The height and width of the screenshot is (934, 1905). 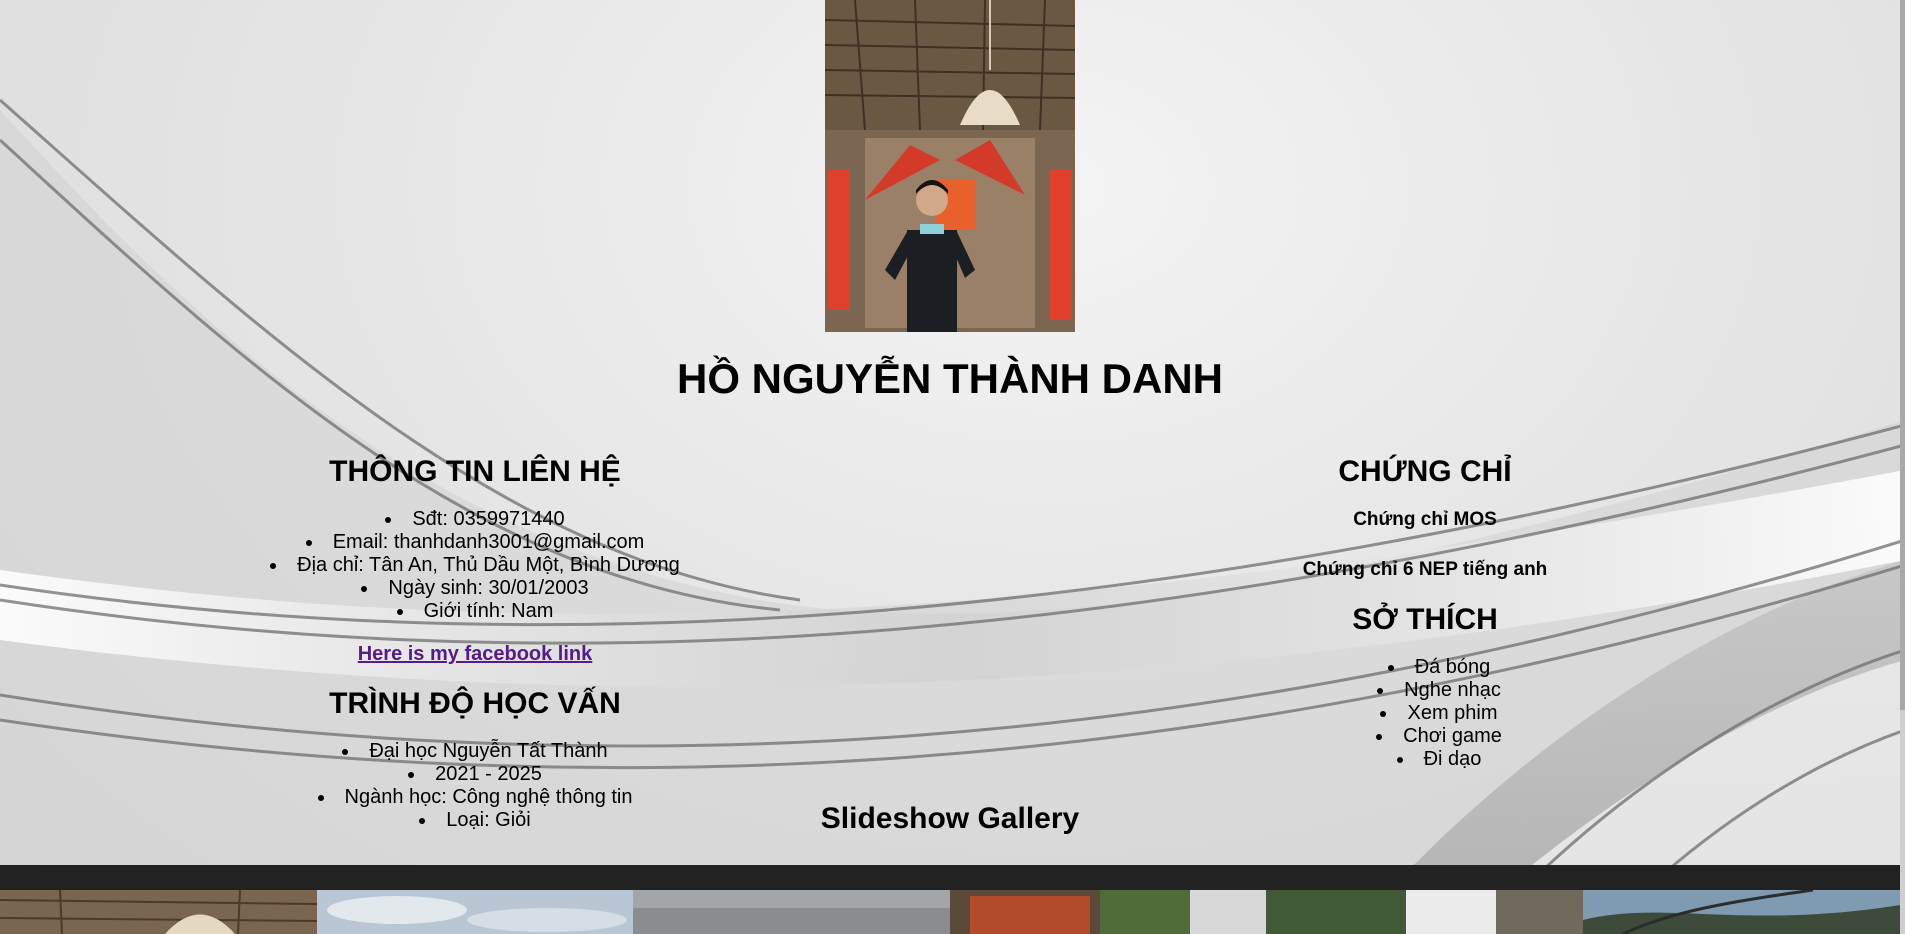 I want to click on contact-phone: Sđt: 0359971440, so click(x=475, y=519).